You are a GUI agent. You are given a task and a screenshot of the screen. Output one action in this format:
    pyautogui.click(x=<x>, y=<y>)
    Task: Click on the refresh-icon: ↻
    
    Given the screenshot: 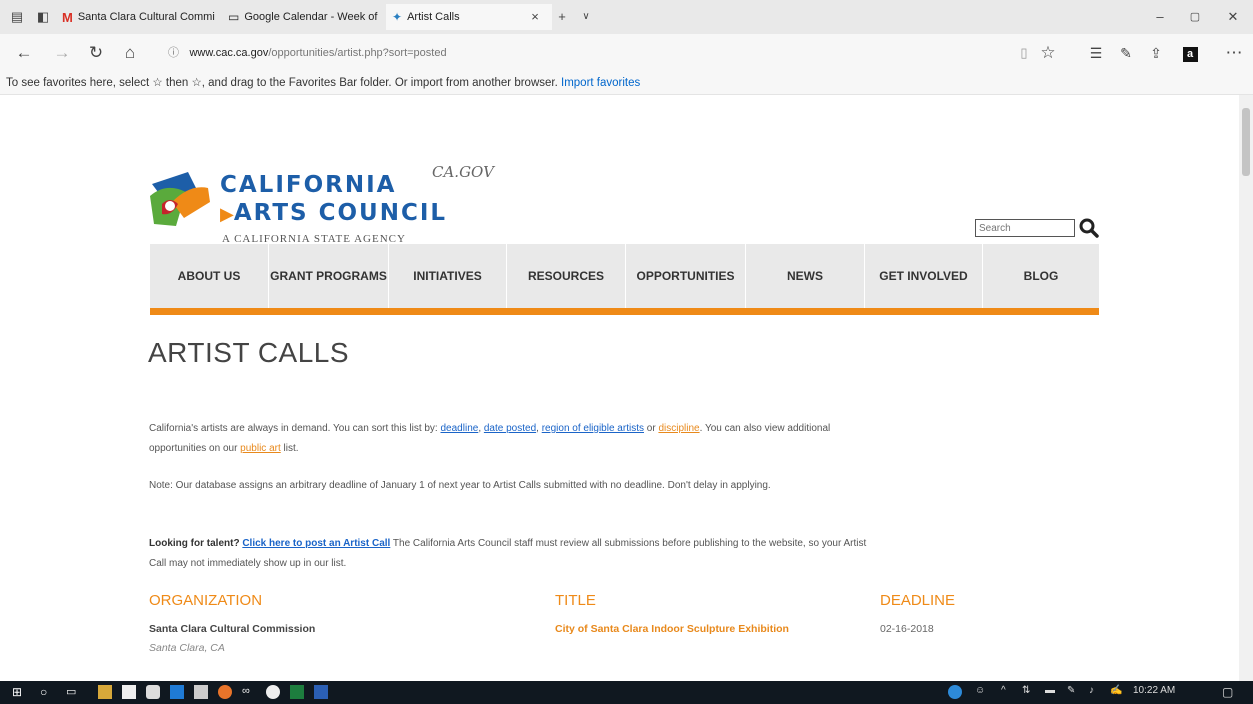 What is the action you would take?
    pyautogui.click(x=96, y=53)
    